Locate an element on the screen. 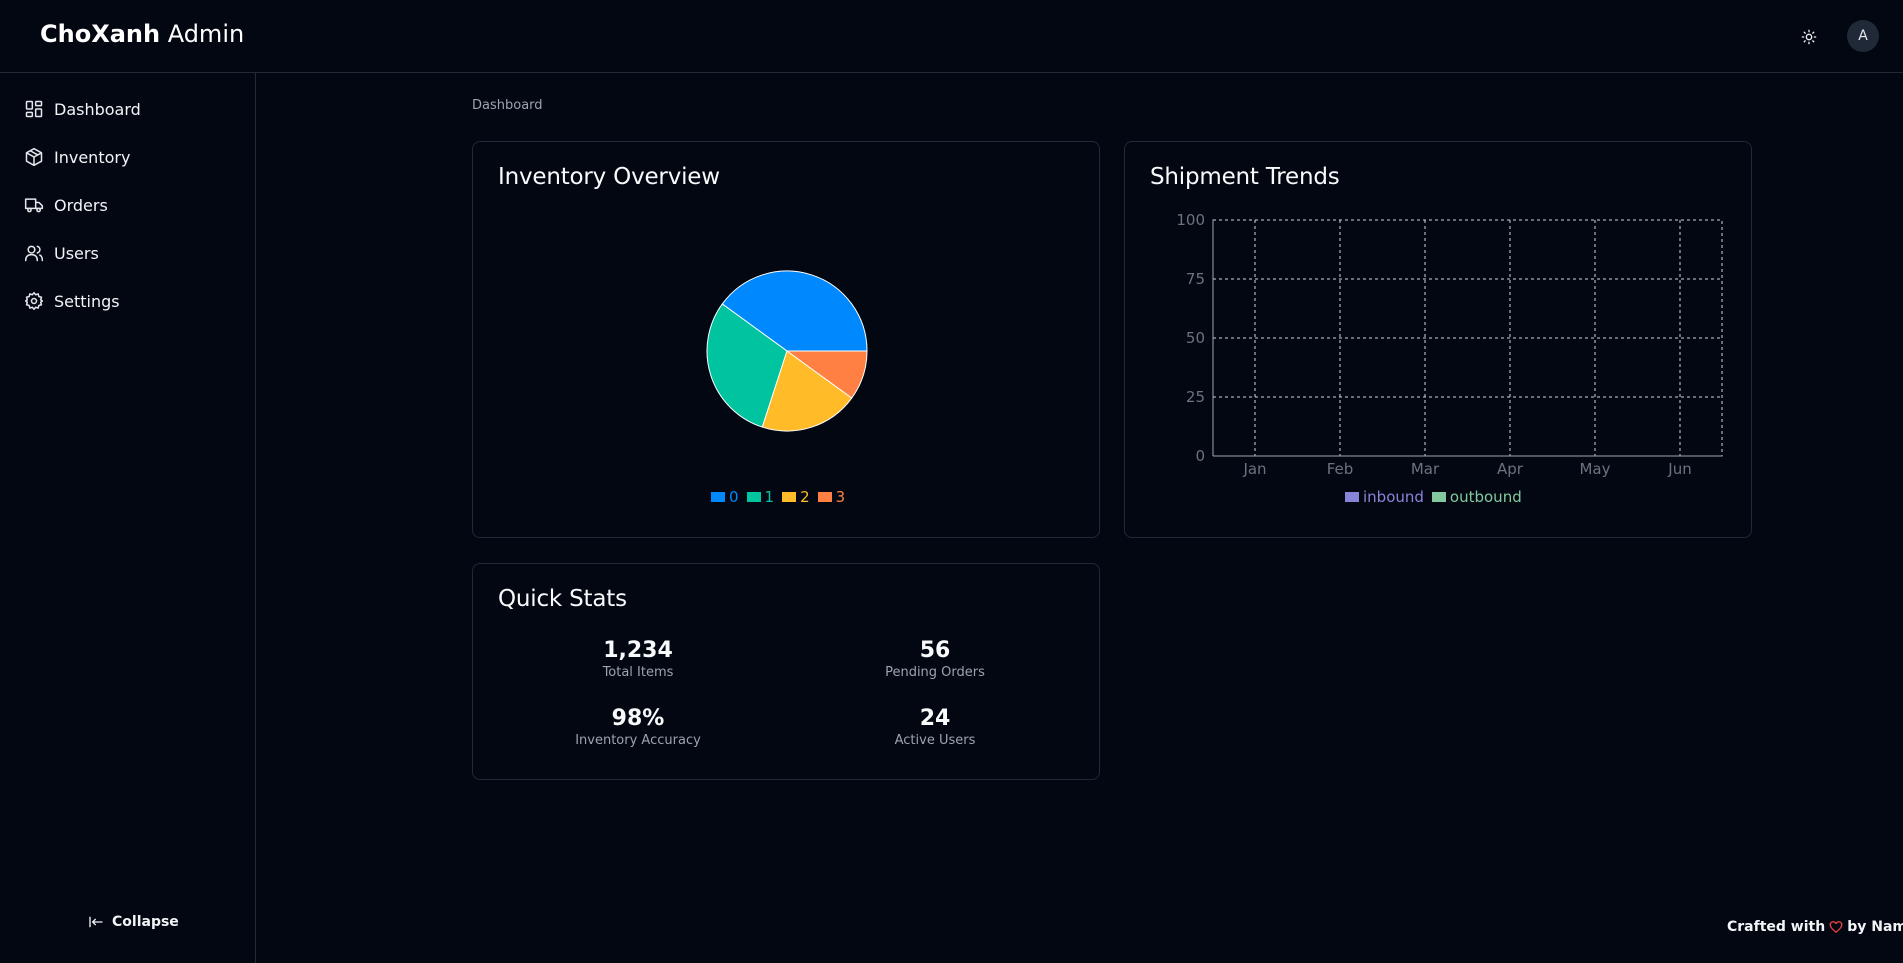  stat-value: 56 is located at coordinates (935, 650).